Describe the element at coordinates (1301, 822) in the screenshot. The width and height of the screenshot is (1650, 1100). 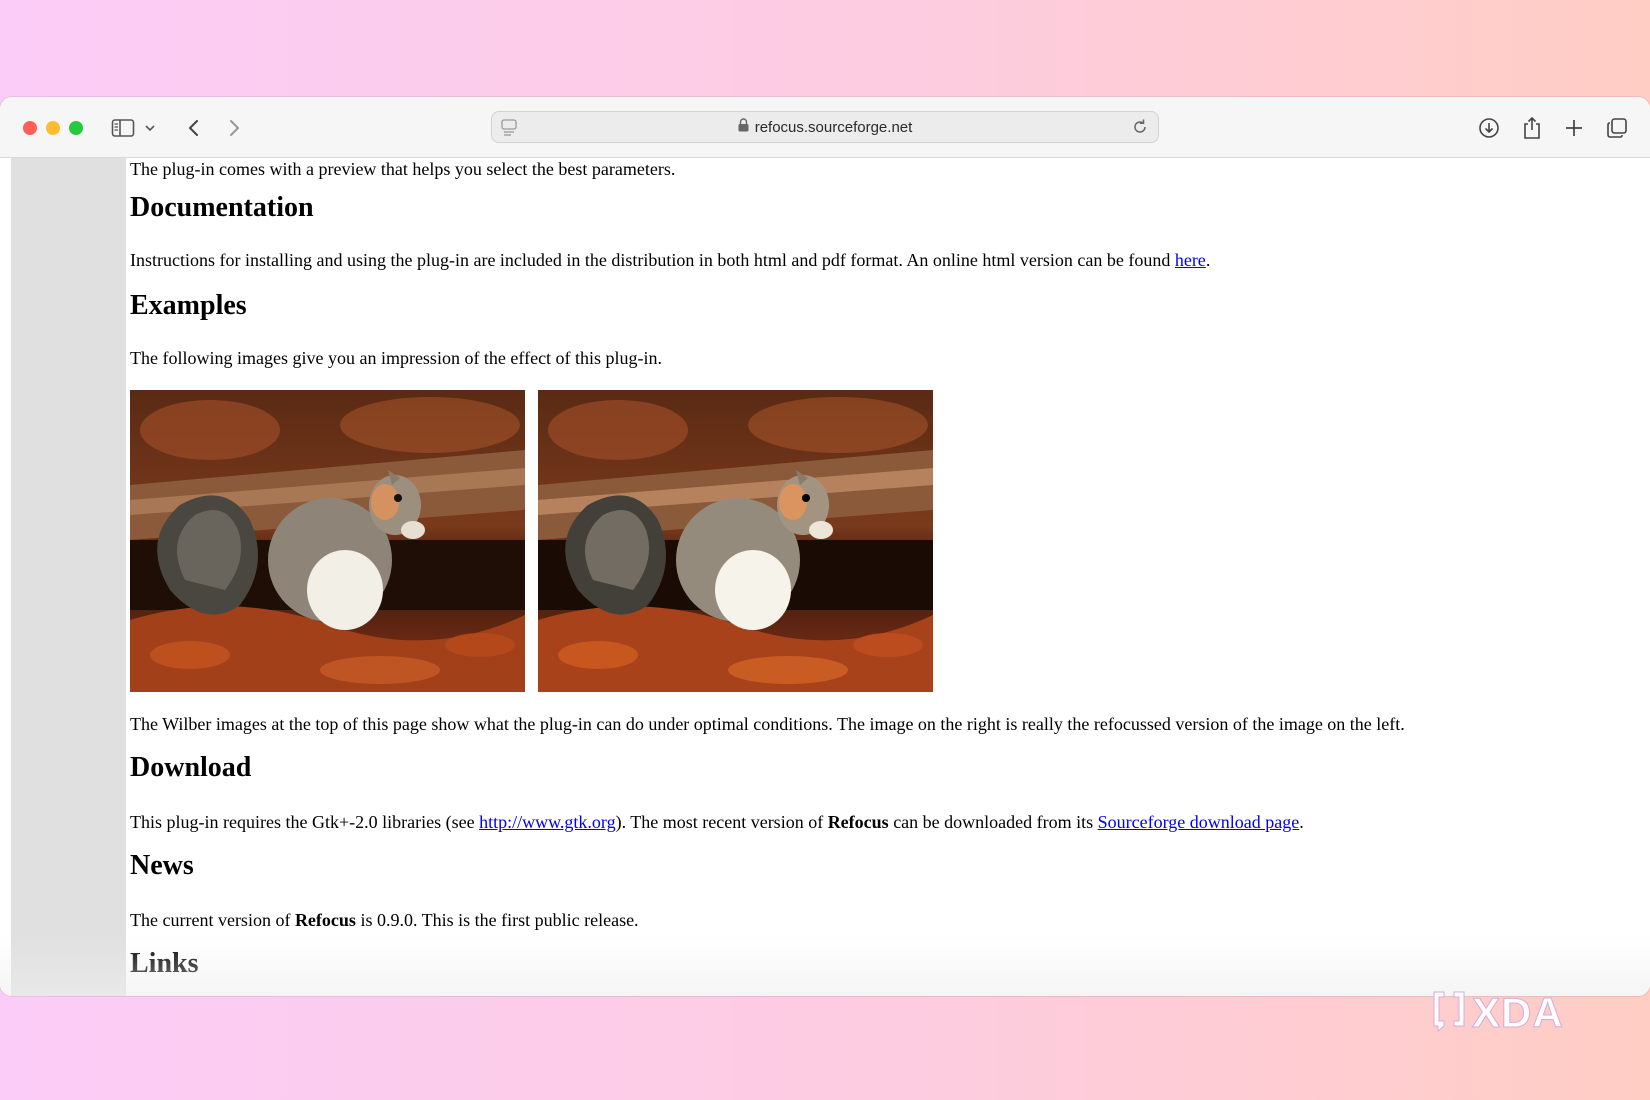
I see `download-text-4: .` at that location.